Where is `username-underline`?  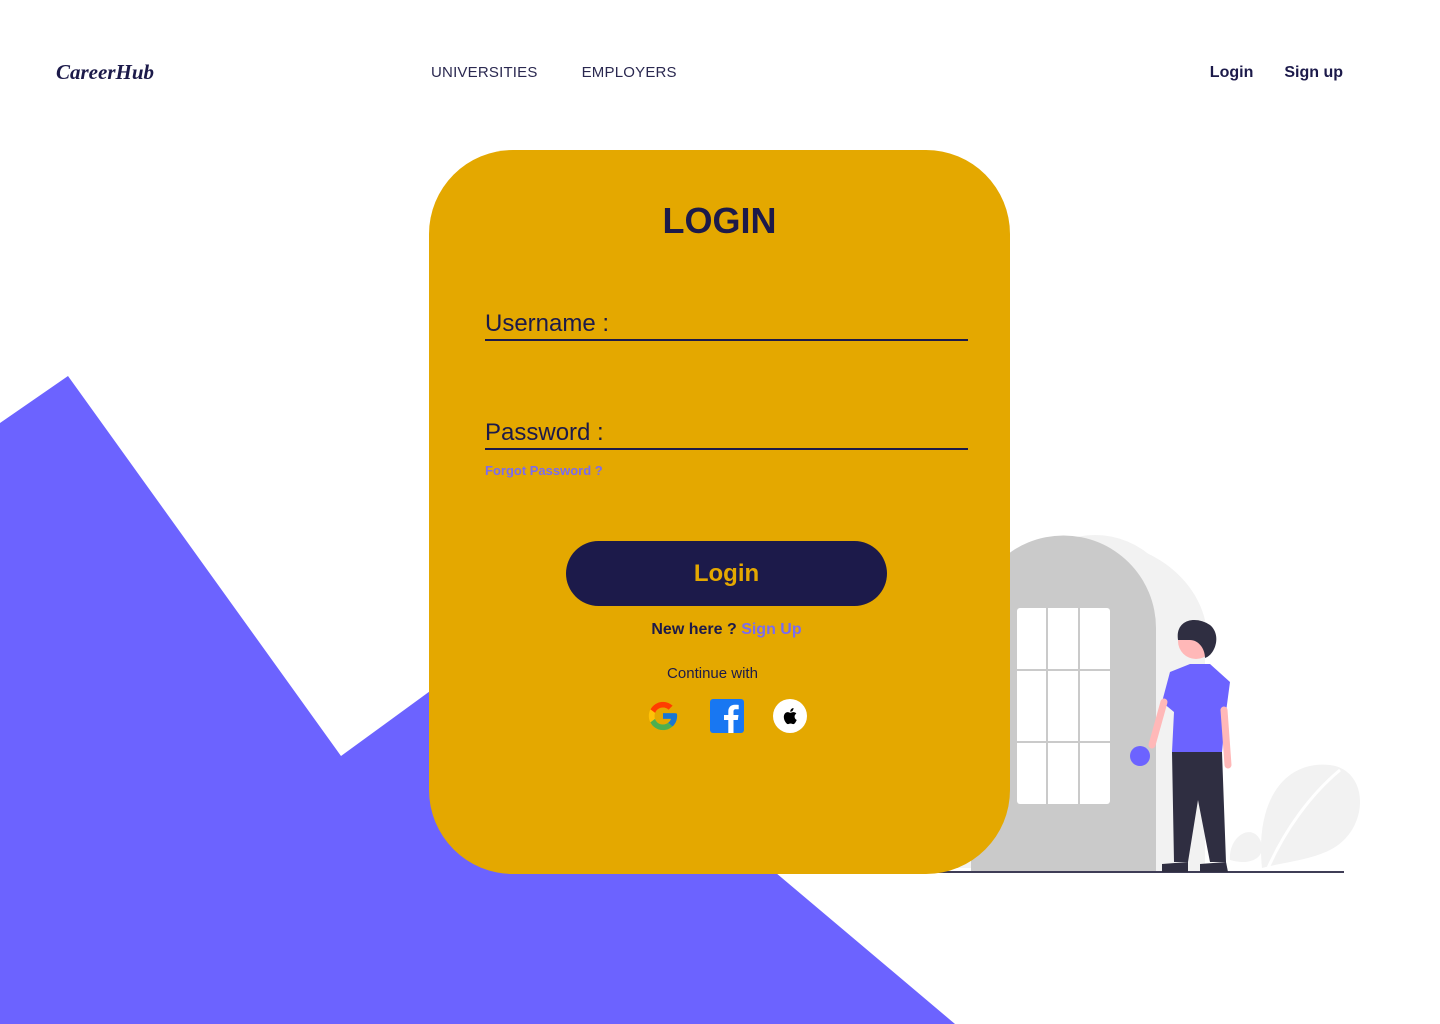
username-underline is located at coordinates (726, 340).